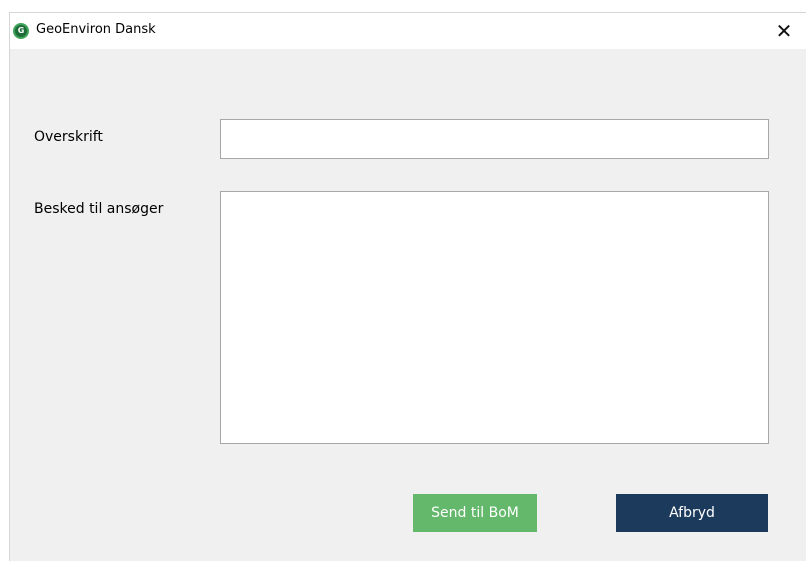 The height and width of the screenshot is (561, 807). Describe the element at coordinates (475, 513) in the screenshot. I see `send-to-bom-button: Send til BoM` at that location.